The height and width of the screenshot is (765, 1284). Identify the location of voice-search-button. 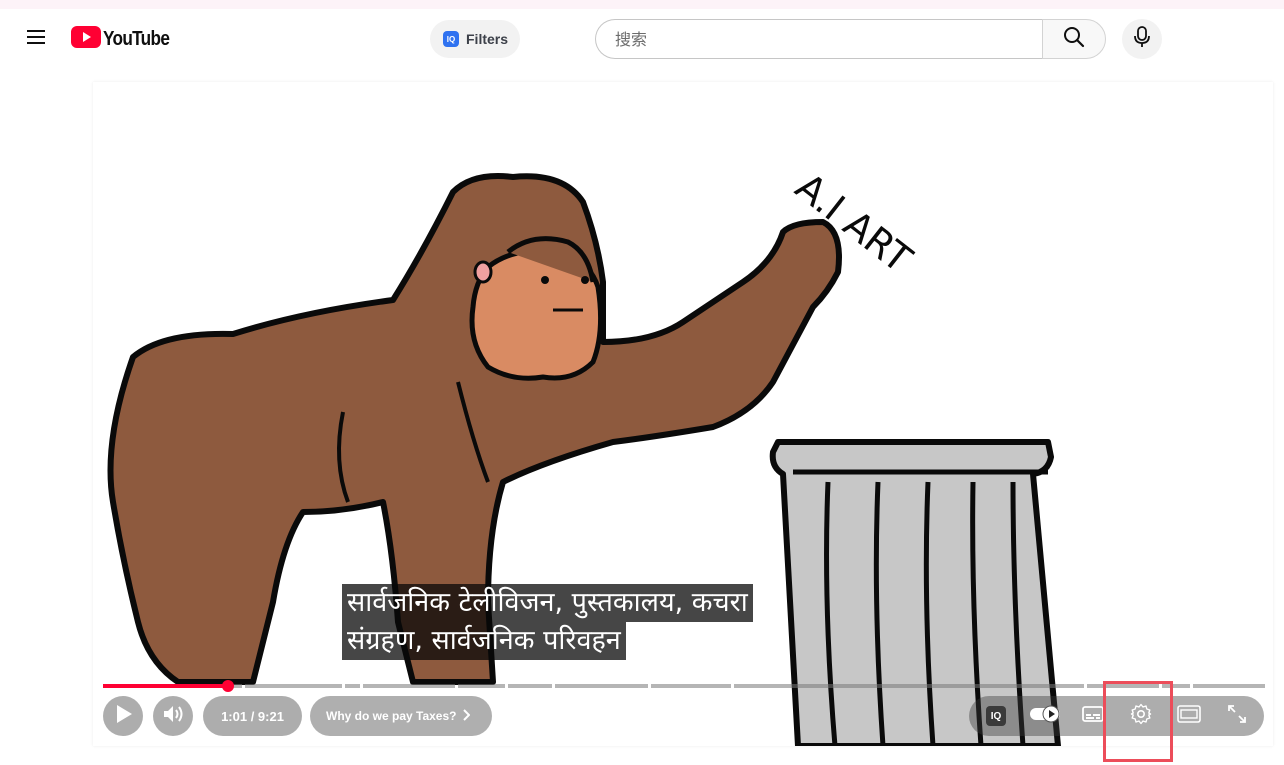
(1142, 39).